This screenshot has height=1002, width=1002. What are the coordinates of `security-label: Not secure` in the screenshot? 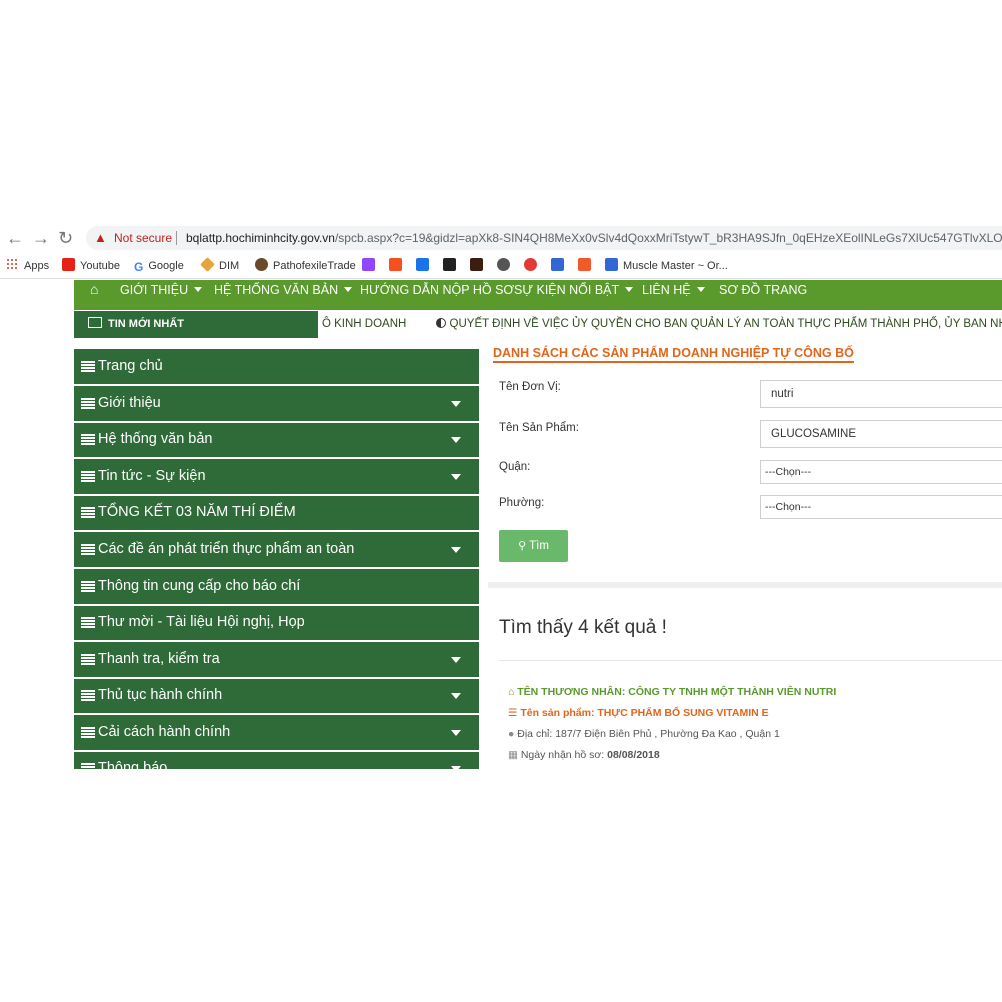 It's located at (143, 238).